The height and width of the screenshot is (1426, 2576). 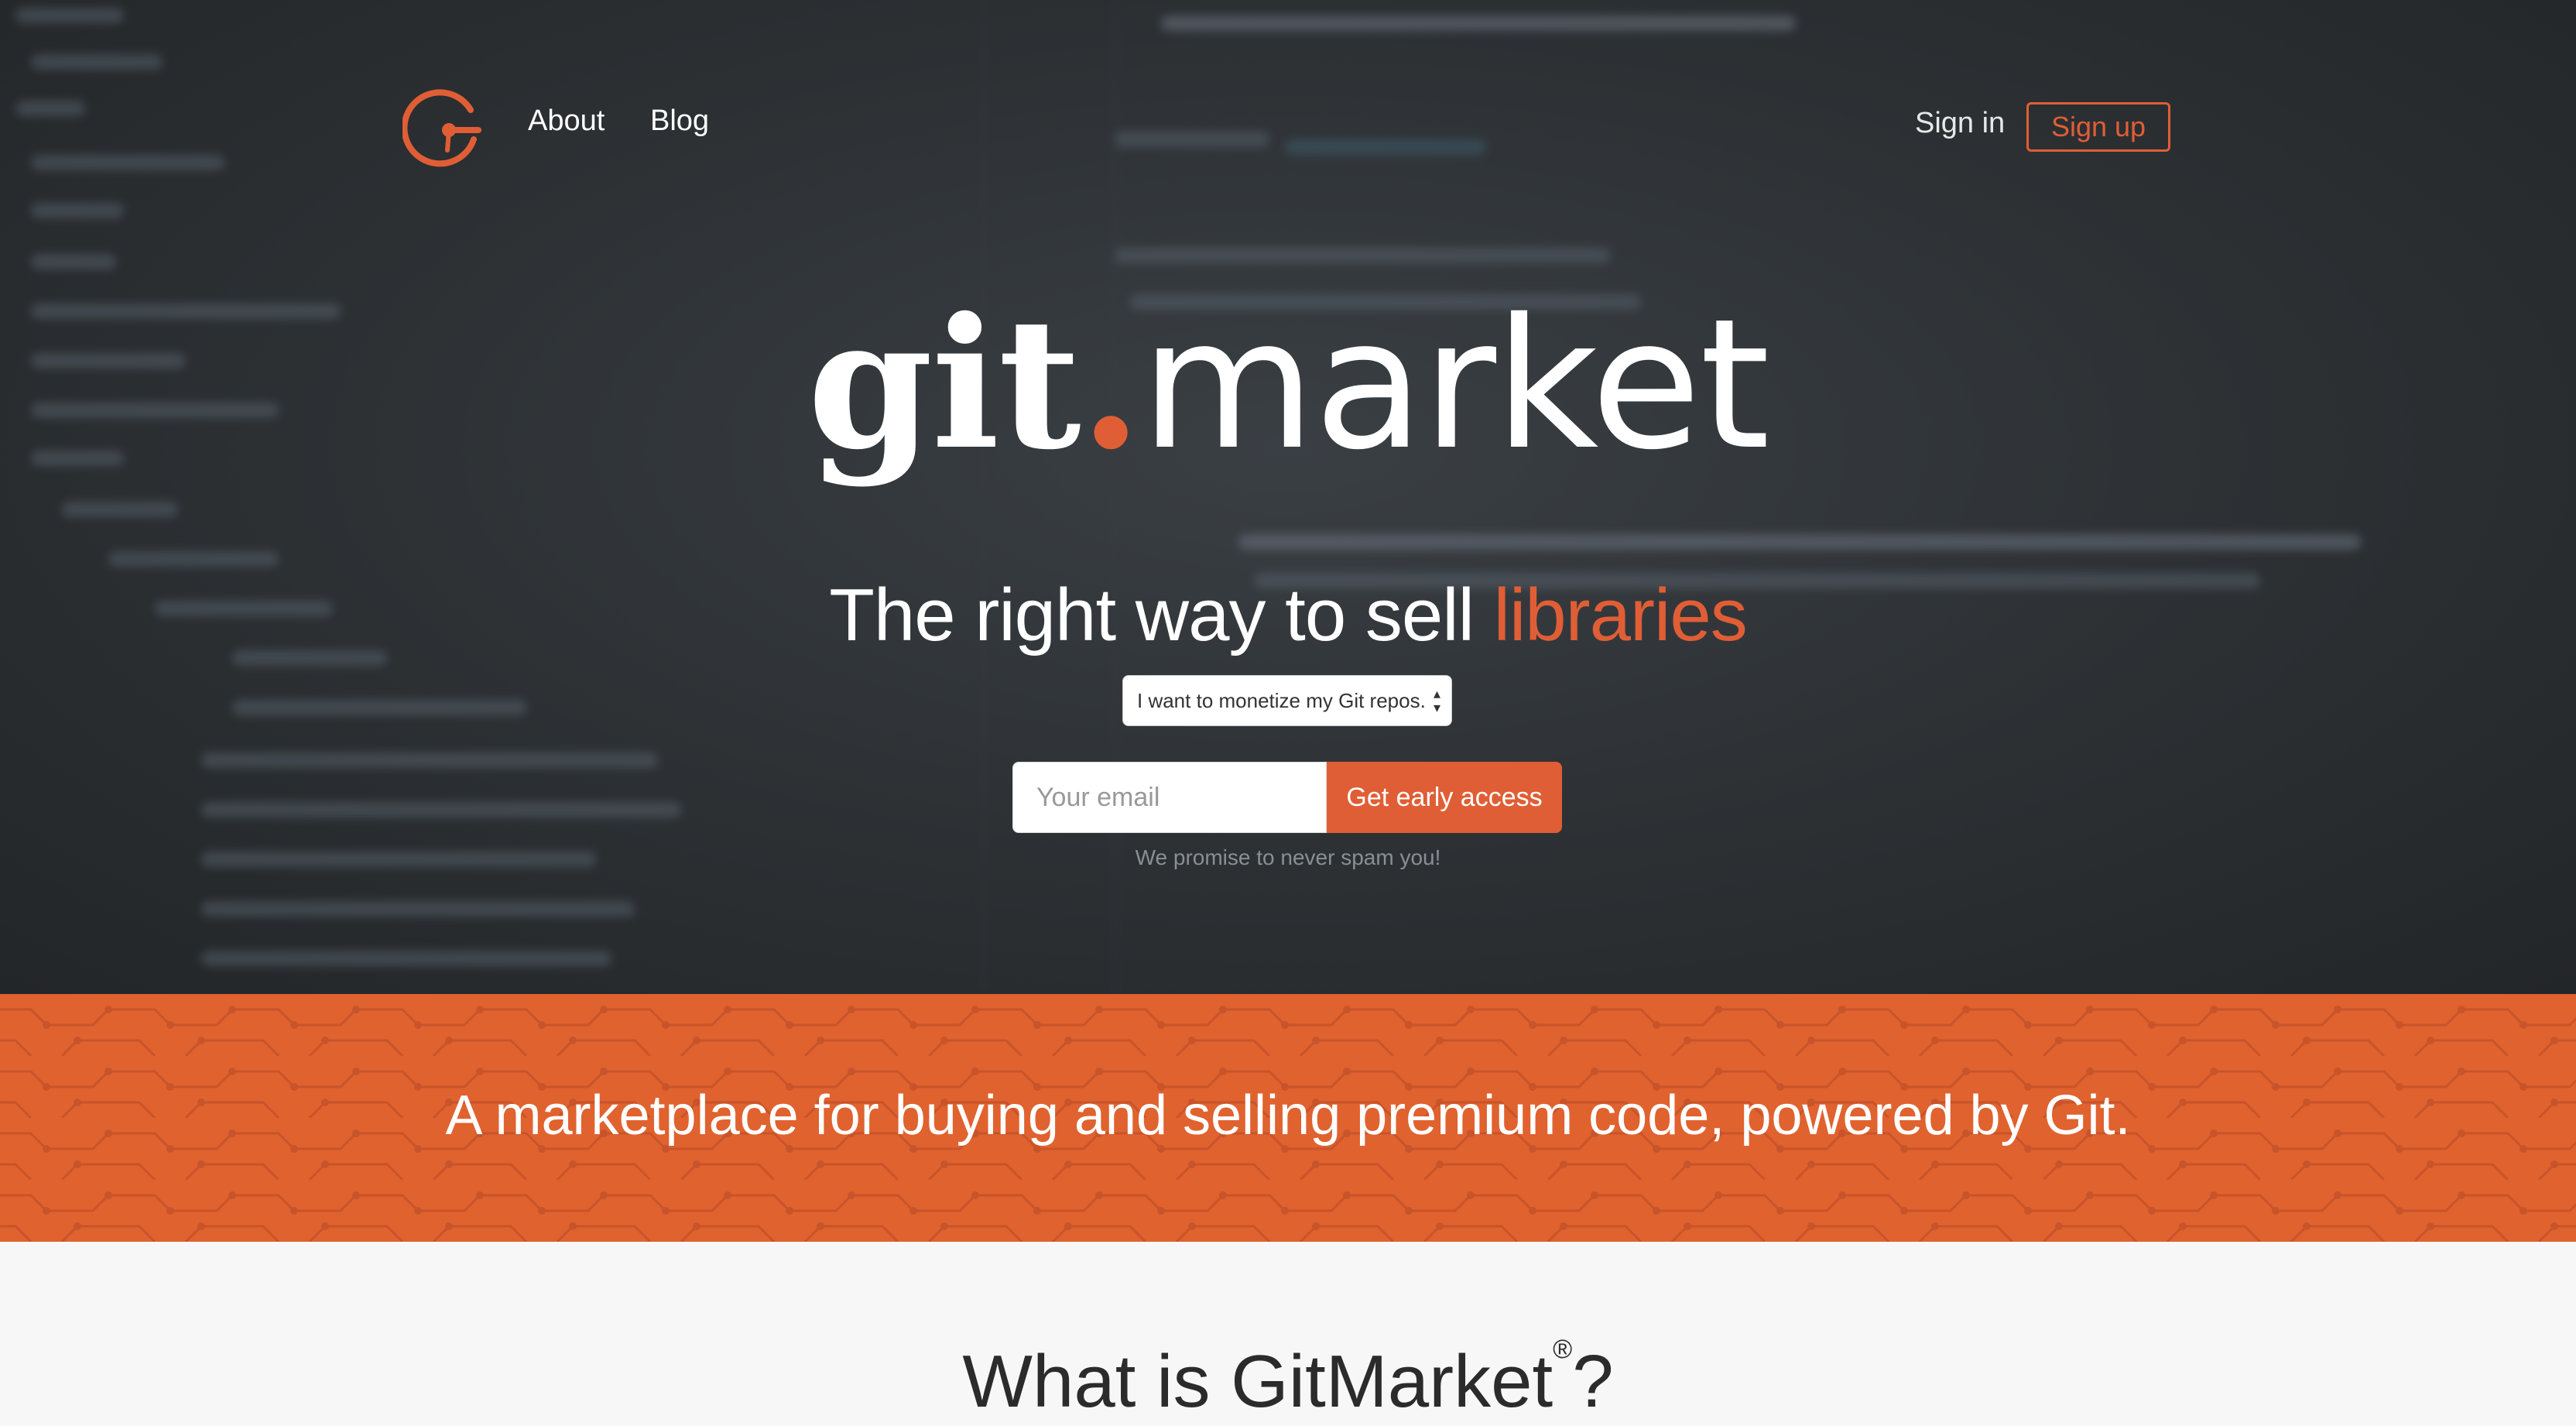 I want to click on section-heading: What is GitMarket®?, so click(x=1288, y=1379).